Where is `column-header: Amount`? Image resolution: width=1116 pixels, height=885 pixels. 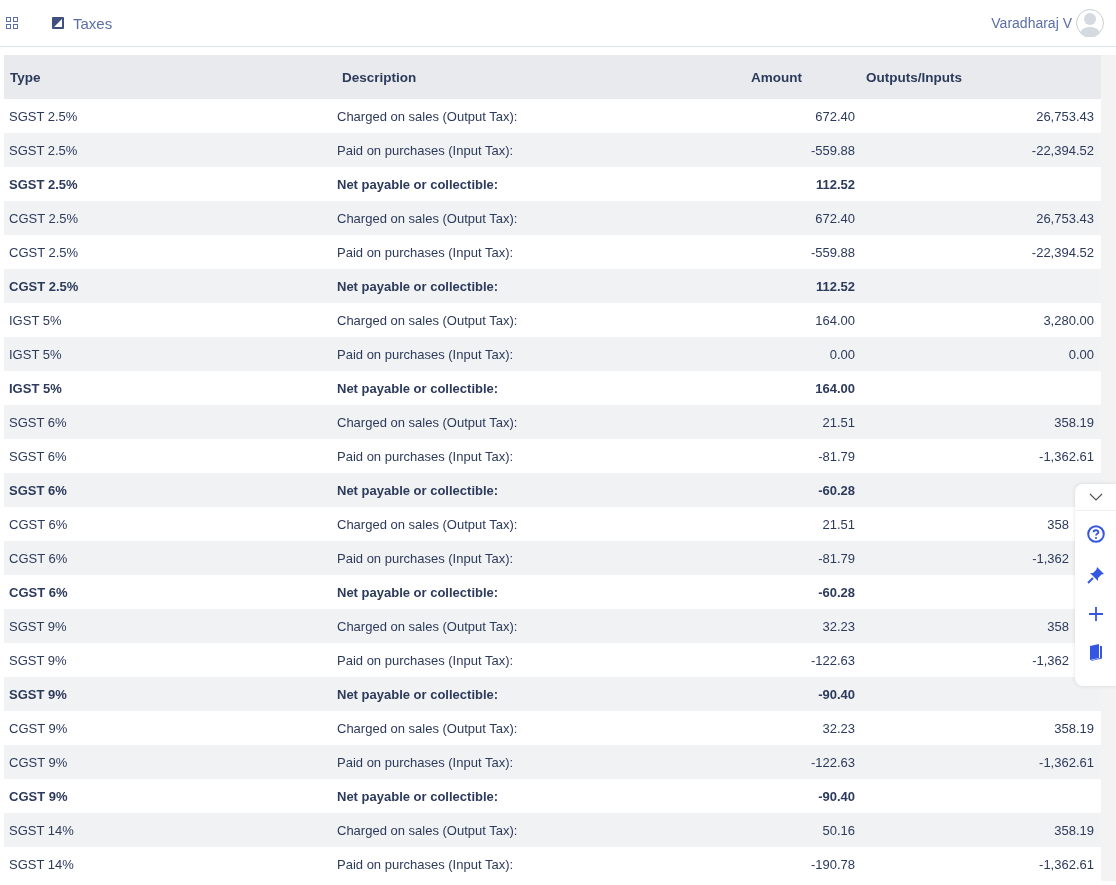
column-header: Amount is located at coordinates (792, 77).